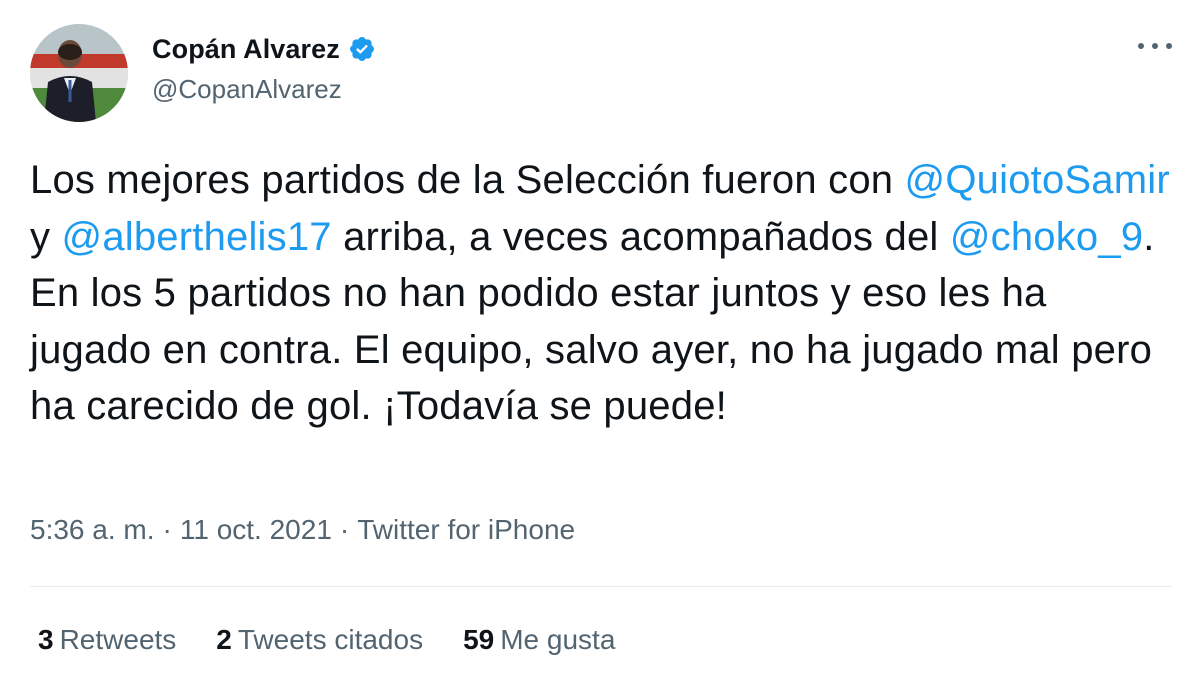 This screenshot has width=1200, height=684. I want to click on avatar-photo, so click(79, 73).